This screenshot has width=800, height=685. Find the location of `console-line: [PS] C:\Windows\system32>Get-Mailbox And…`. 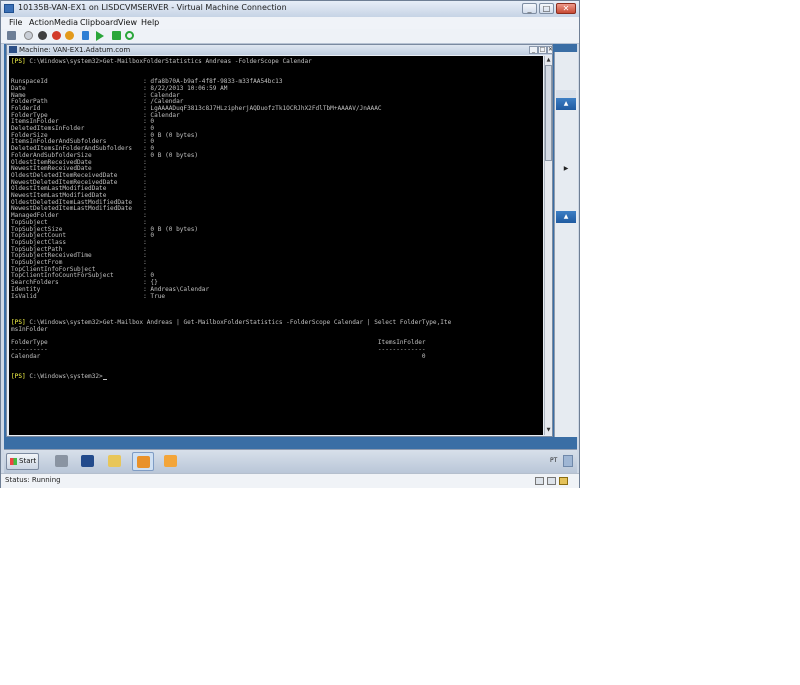

console-line: [PS] C:\Windows\system32>Get-Mailbox And… is located at coordinates (231, 322).